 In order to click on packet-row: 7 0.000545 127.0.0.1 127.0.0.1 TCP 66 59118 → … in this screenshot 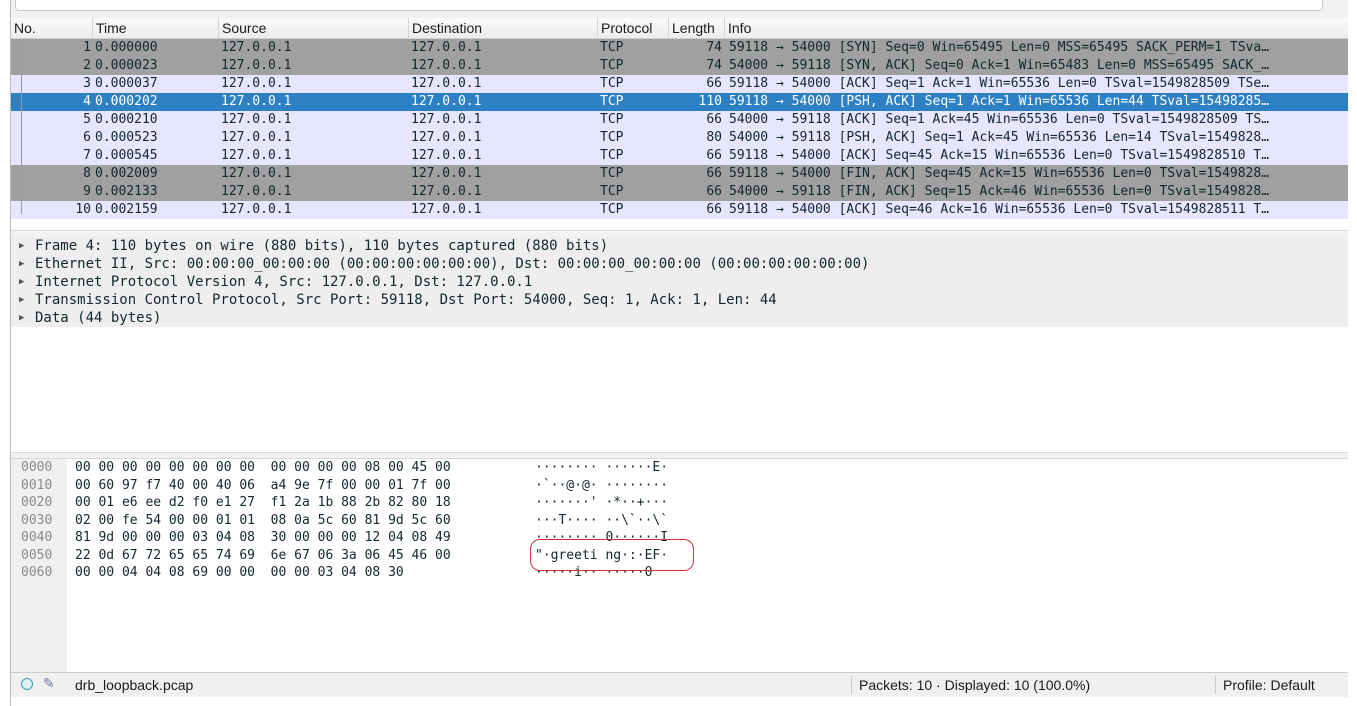, I will do `click(679, 156)`.